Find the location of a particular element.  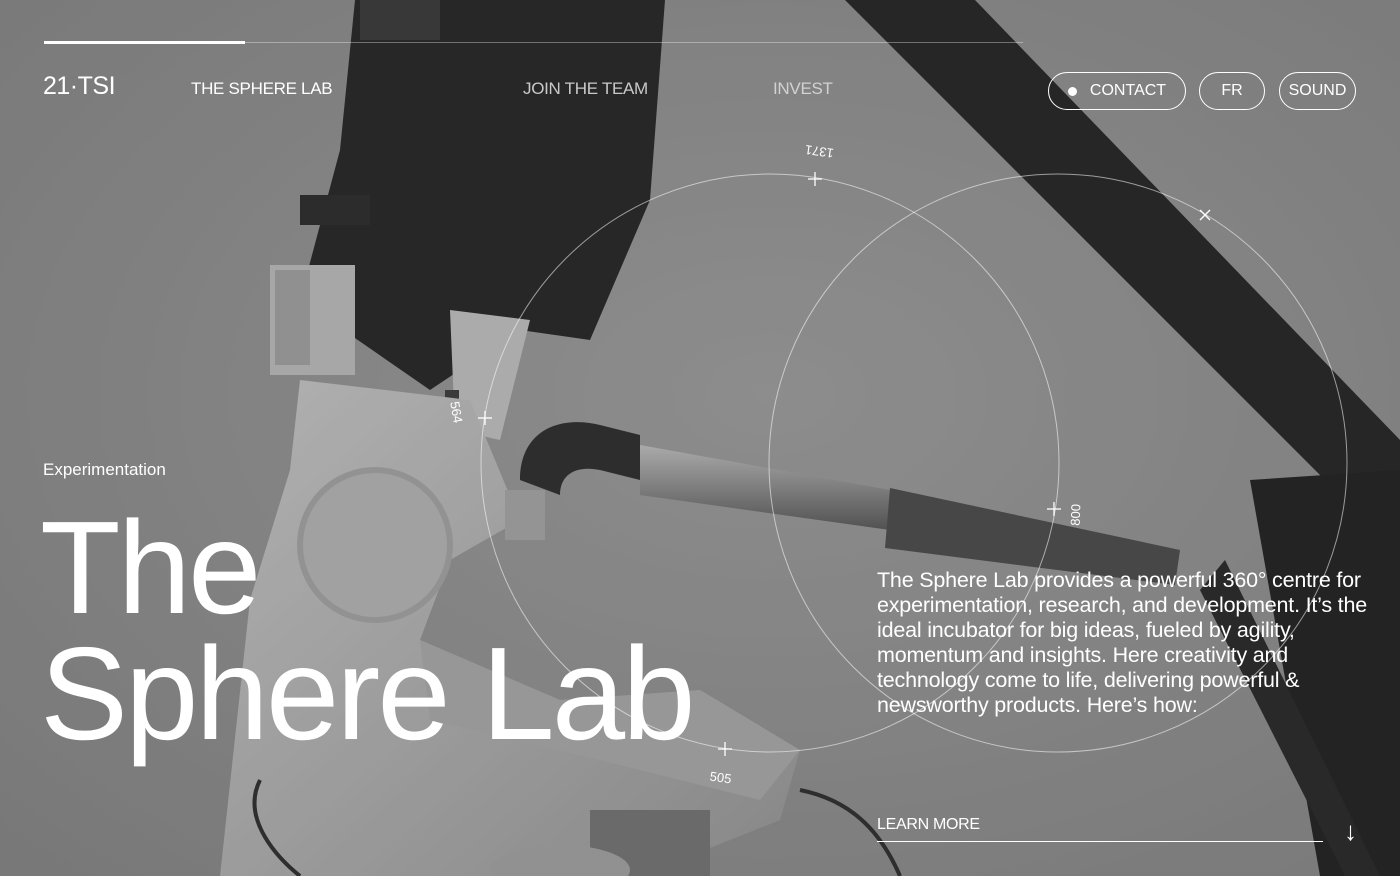

contact-button-label: CONTACT is located at coordinates (1128, 90).